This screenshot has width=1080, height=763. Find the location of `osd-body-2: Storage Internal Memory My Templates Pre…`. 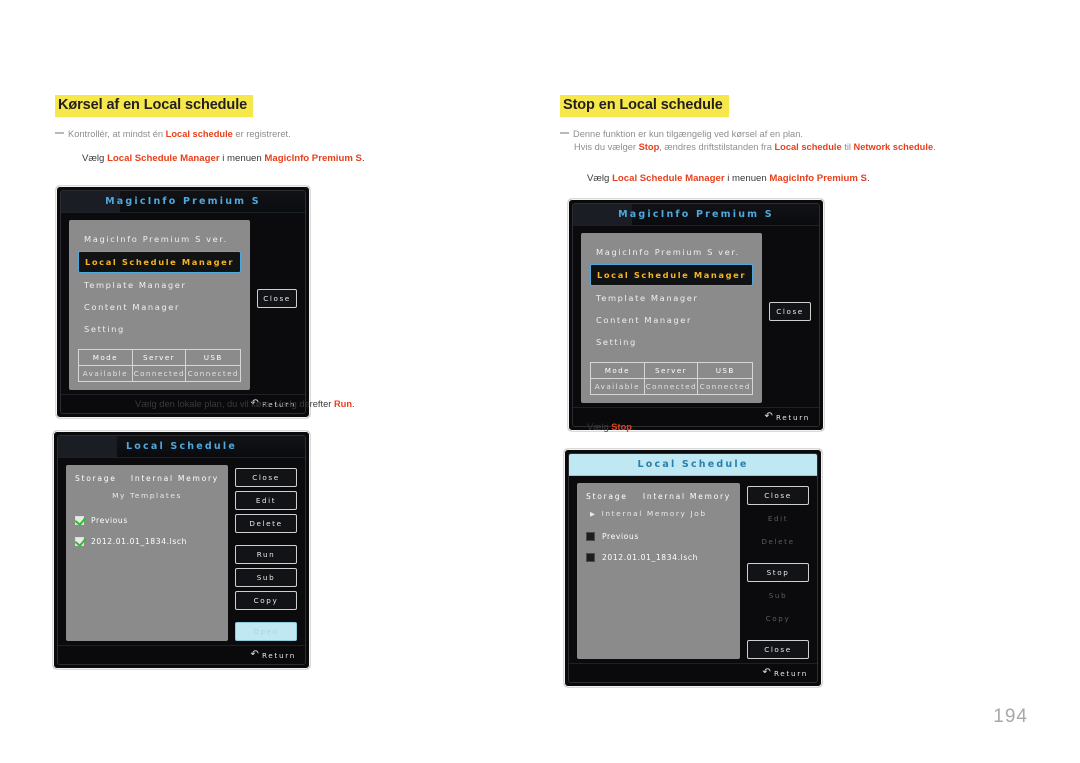

osd-body-2: Storage Internal Memory My Templates Pre… is located at coordinates (181, 551).